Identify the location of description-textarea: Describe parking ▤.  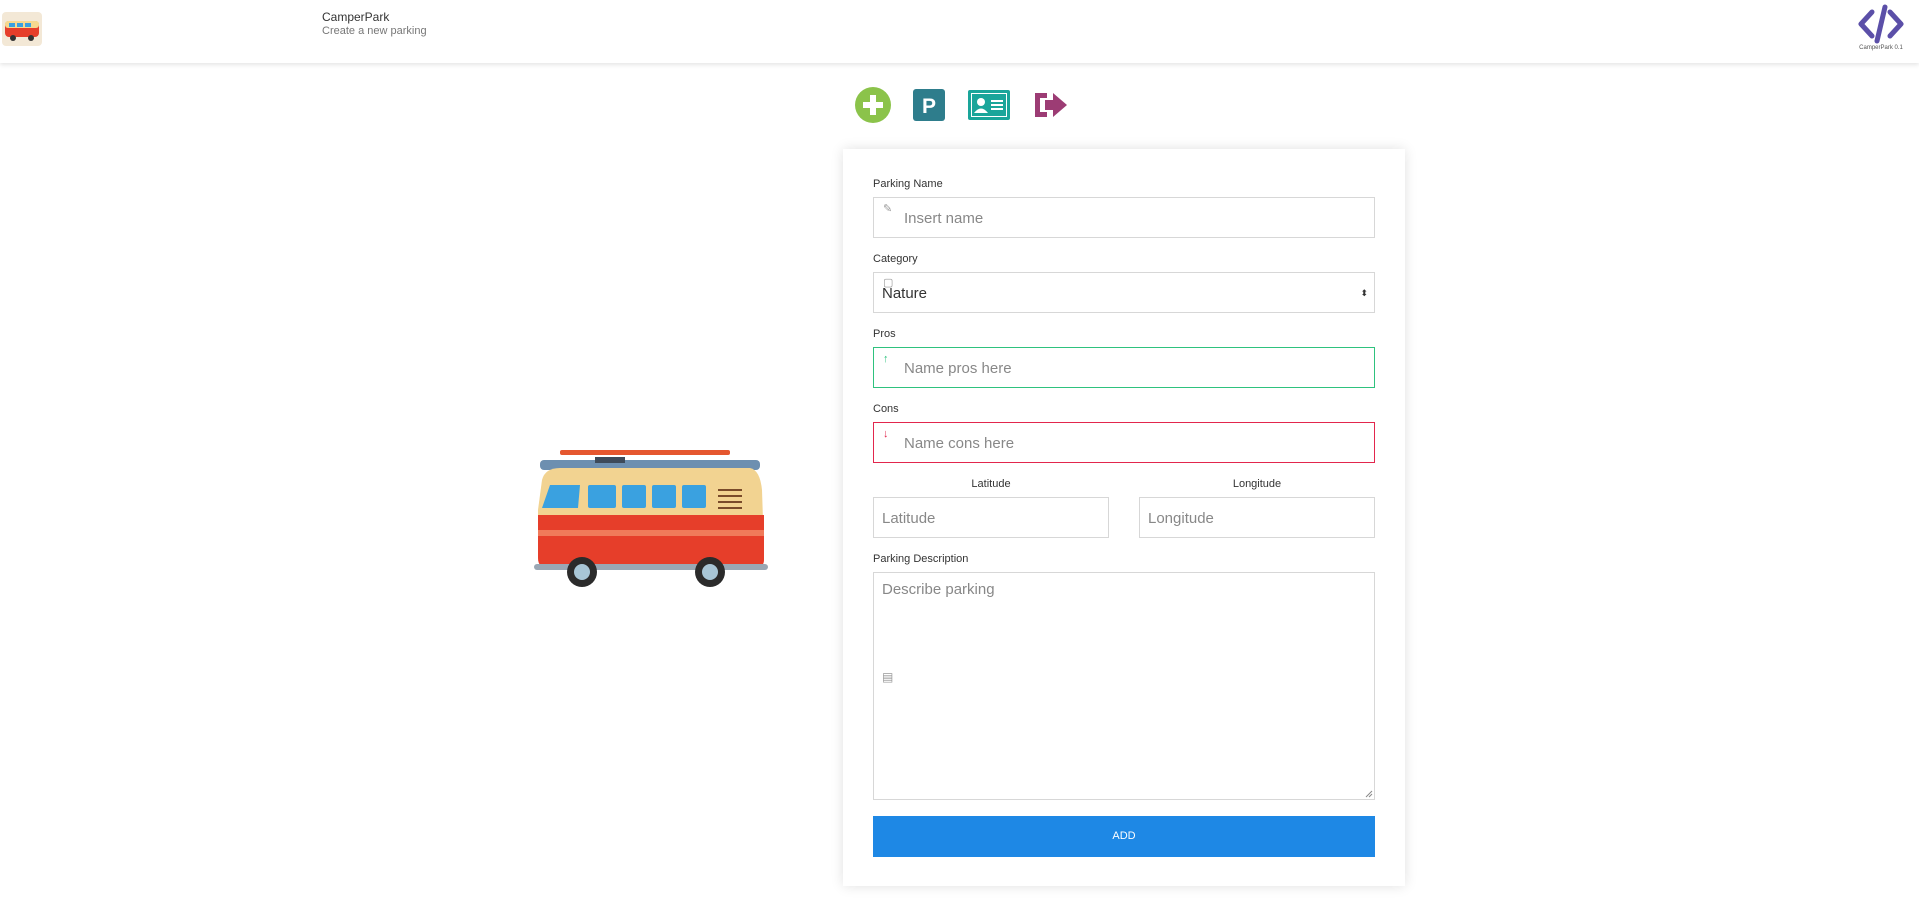
(1124, 686).